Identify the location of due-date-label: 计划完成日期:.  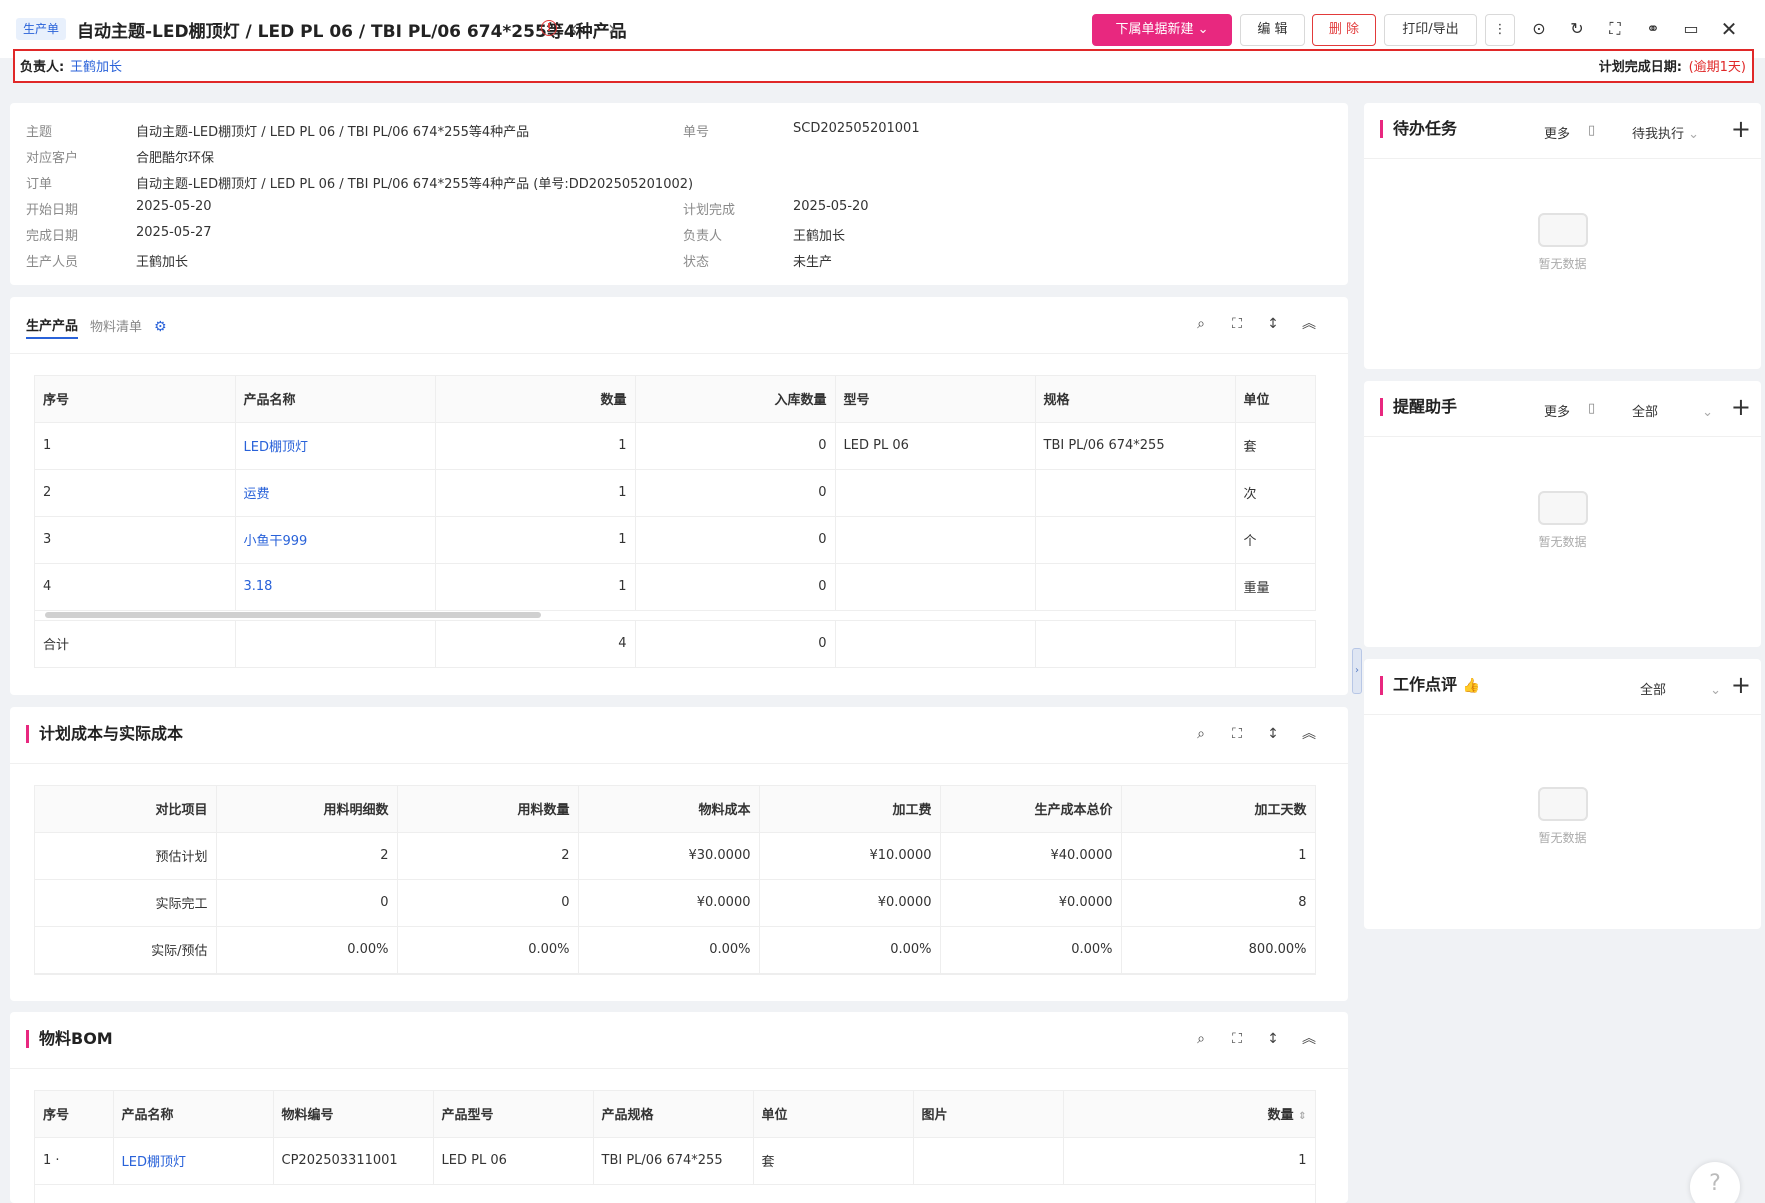
(1640, 67).